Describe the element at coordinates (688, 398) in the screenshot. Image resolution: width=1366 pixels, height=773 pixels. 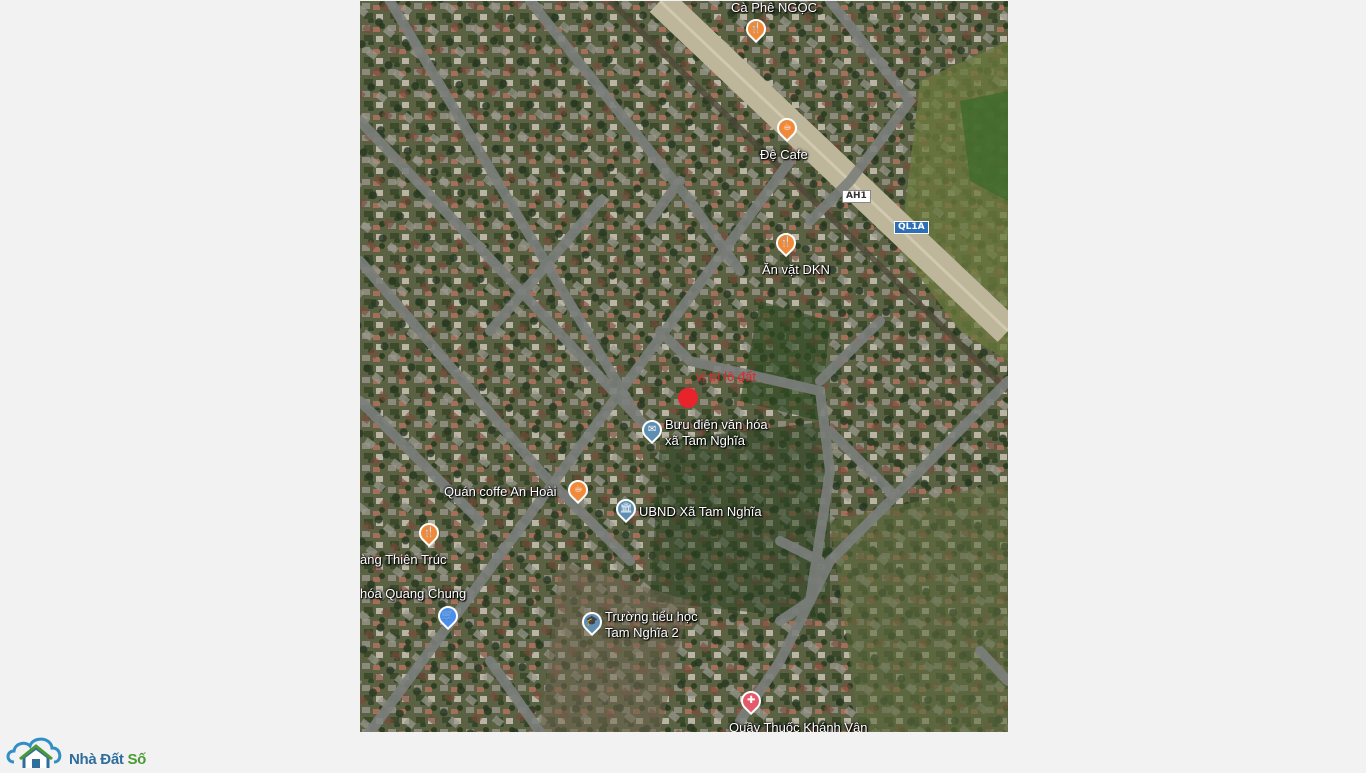
I see `plot-marker` at that location.